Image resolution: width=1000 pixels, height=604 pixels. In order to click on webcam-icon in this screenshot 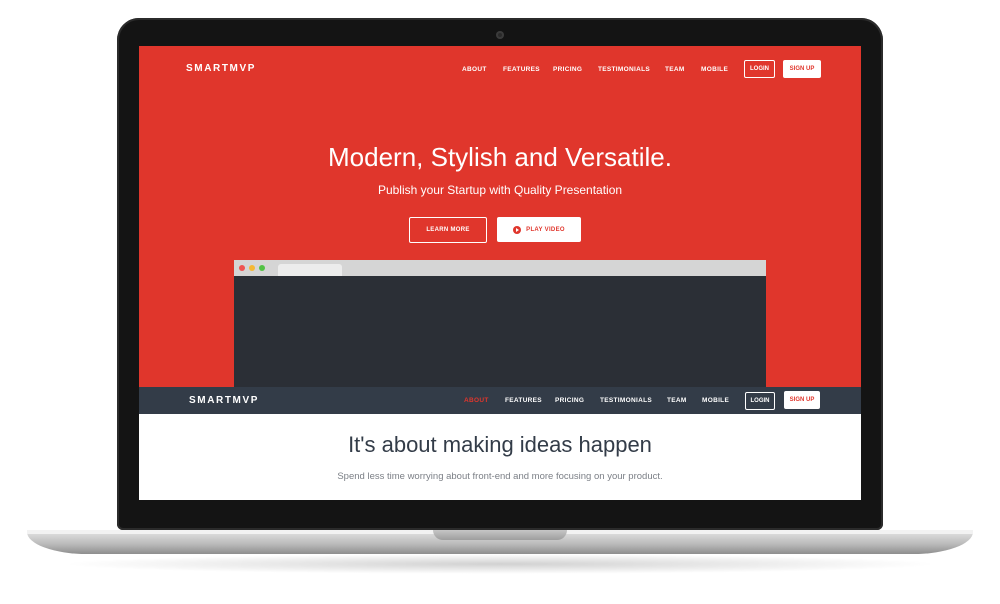, I will do `click(500, 35)`.